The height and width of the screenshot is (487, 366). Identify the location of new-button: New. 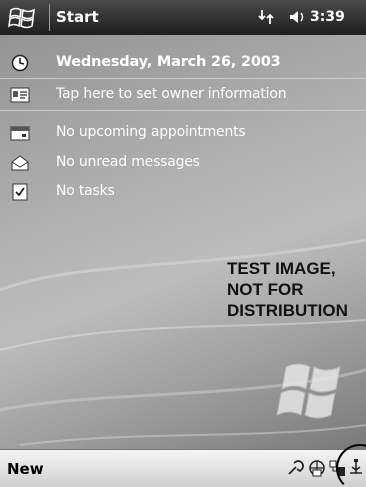
(25, 469).